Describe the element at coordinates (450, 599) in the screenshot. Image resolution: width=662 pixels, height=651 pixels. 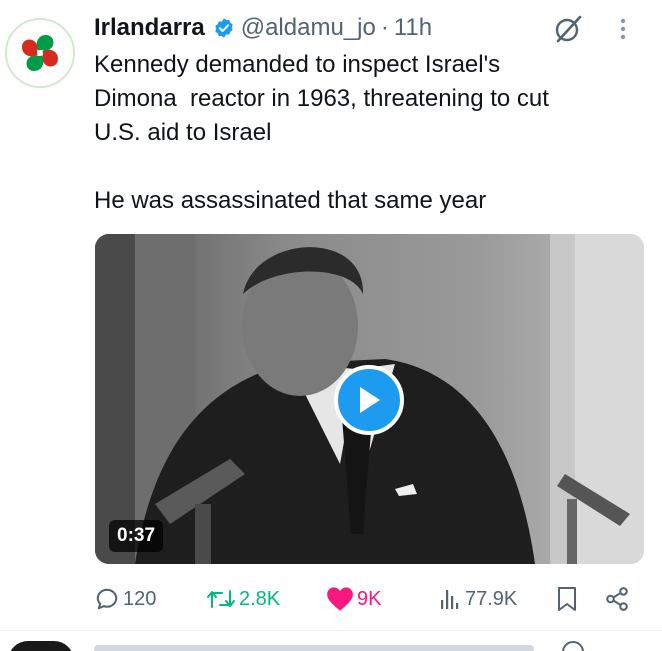
I see `views-icon` at that location.